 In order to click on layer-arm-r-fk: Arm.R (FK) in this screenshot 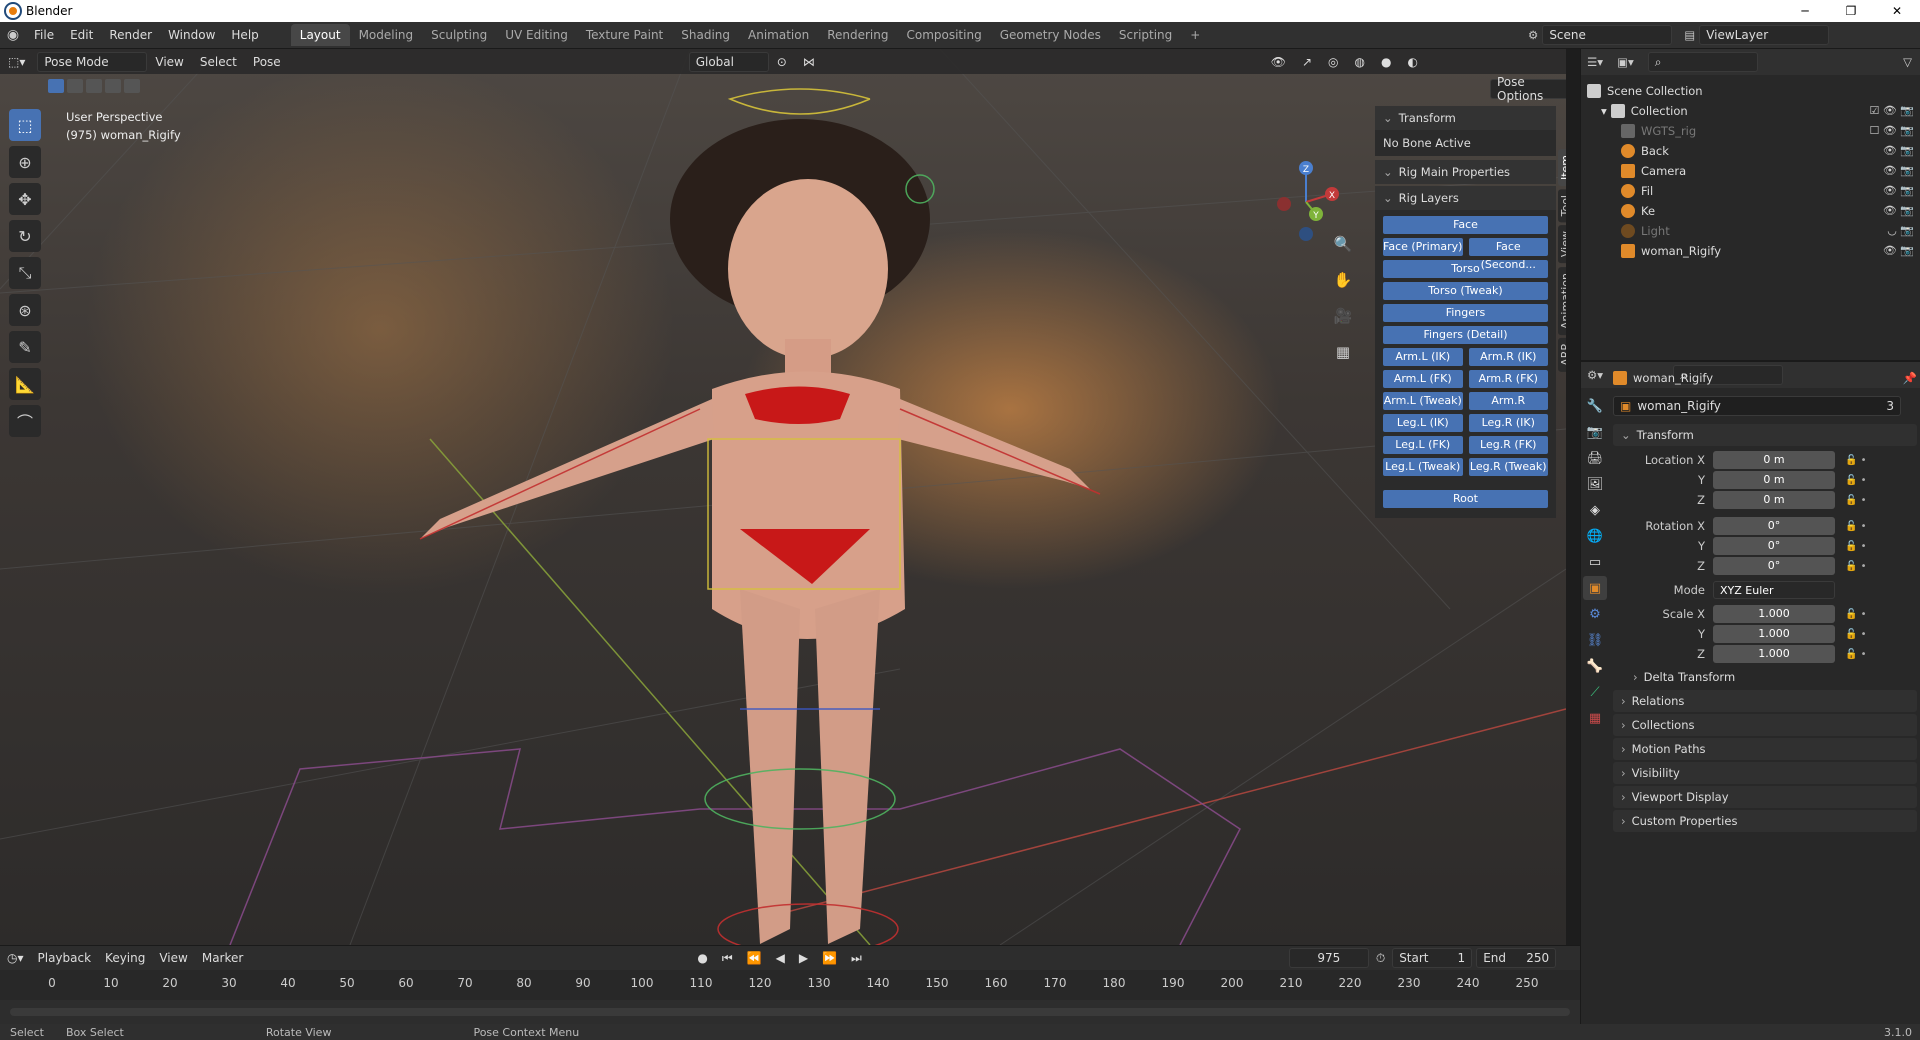, I will do `click(1508, 379)`.